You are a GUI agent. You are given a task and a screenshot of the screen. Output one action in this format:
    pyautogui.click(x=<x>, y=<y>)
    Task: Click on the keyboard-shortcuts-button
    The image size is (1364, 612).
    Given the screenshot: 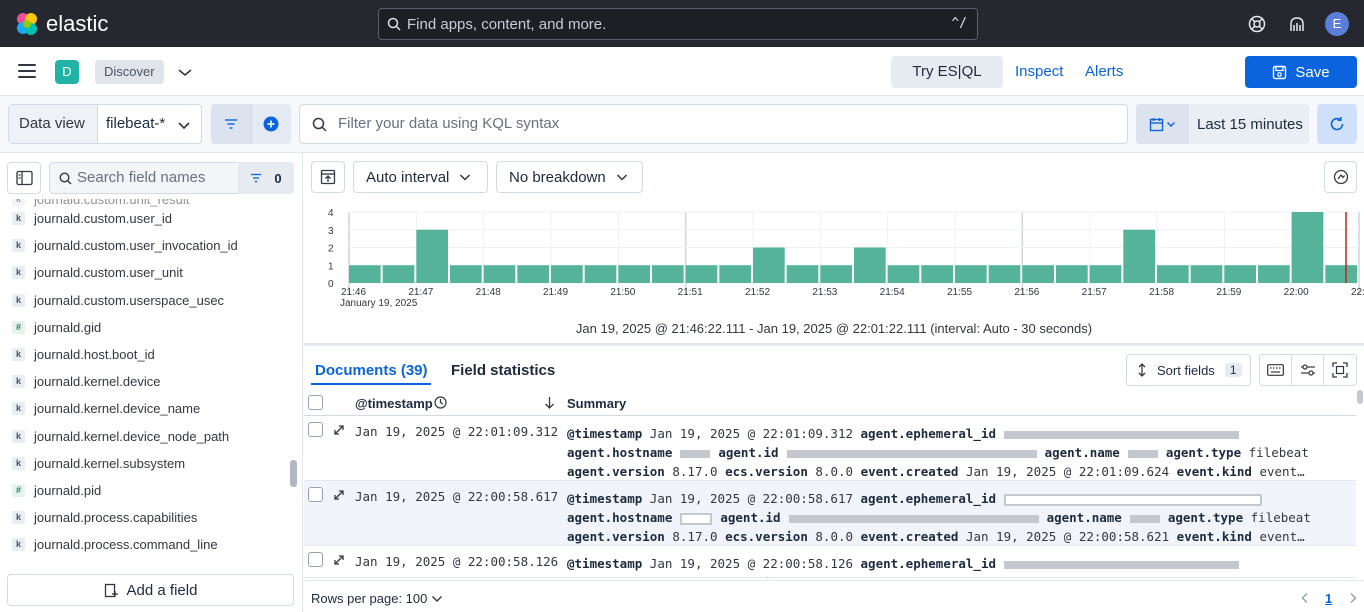 What is the action you would take?
    pyautogui.click(x=1275, y=370)
    